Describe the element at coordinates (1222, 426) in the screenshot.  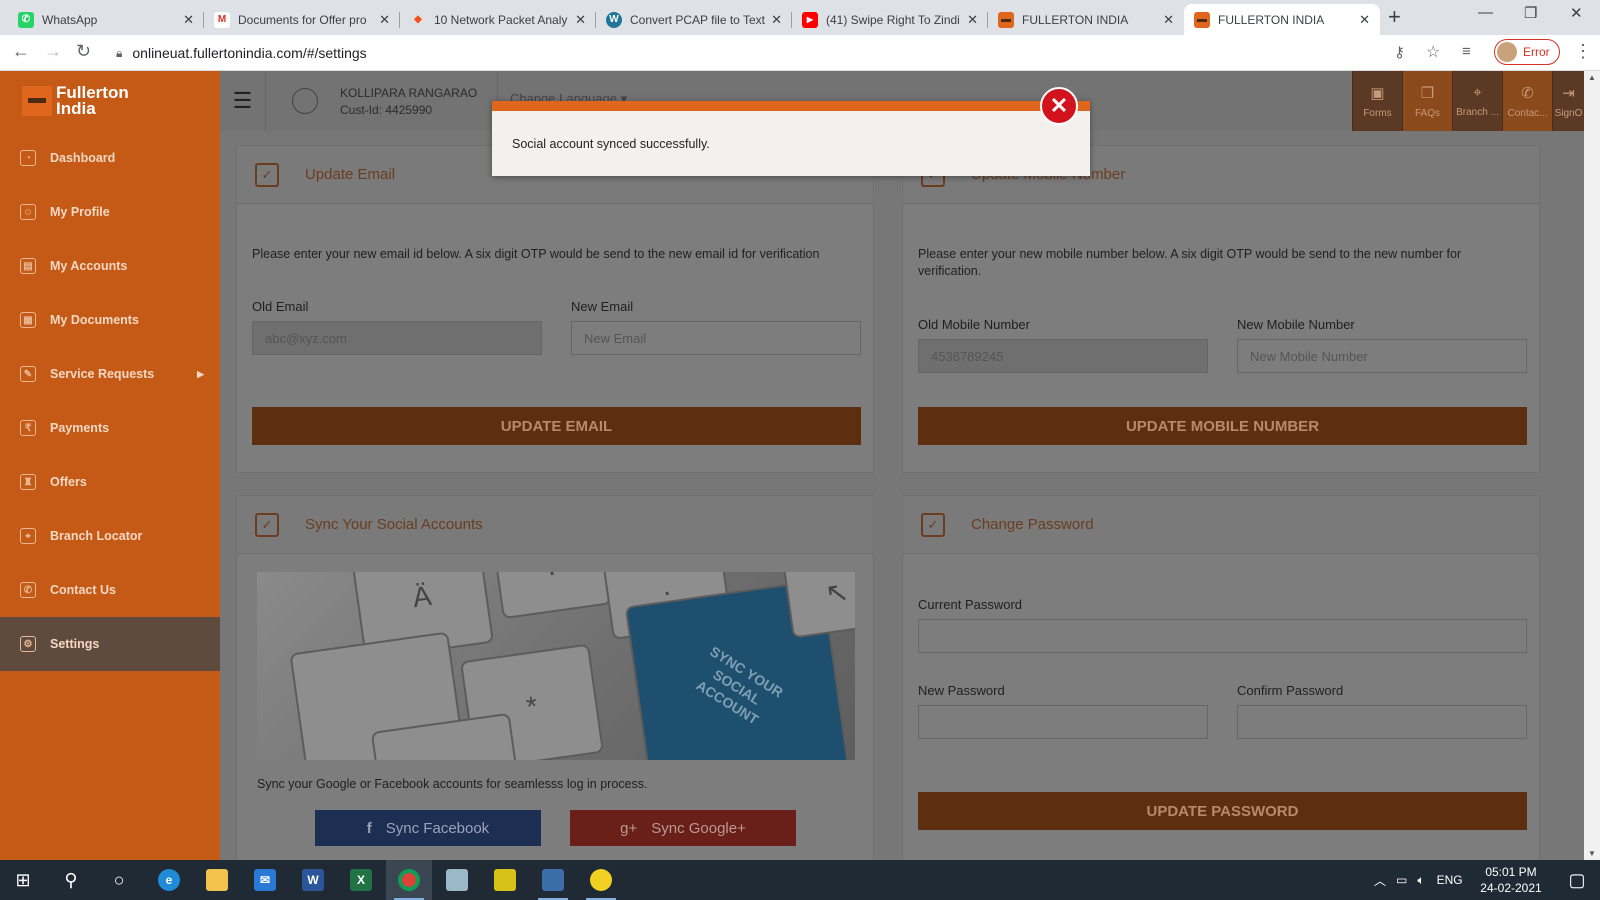
I see `update-mobile-button: UPDATE MOBILE NUMBER` at that location.